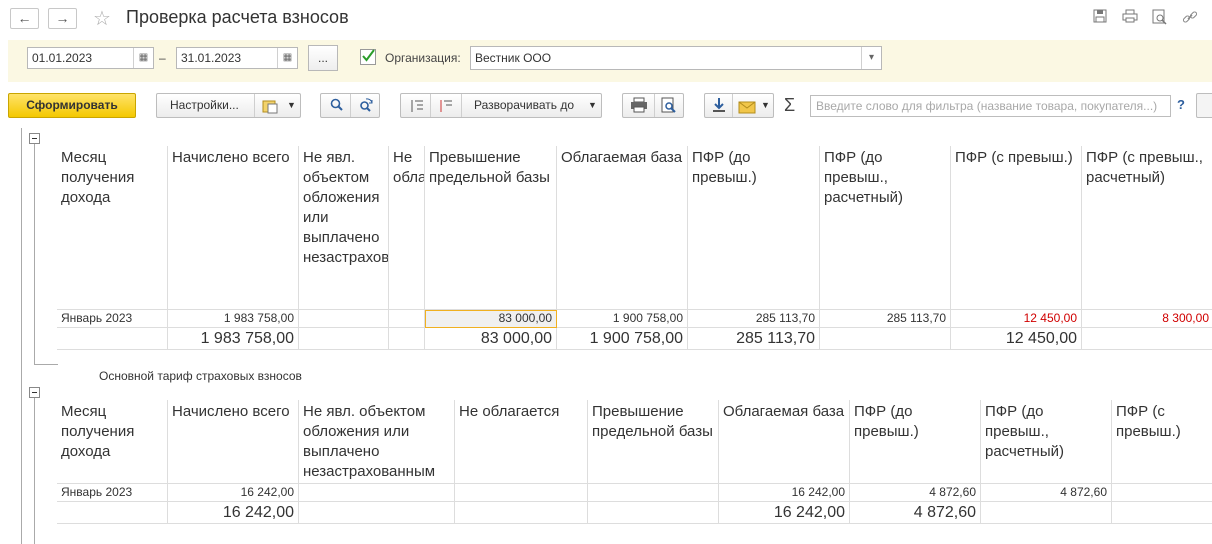  I want to click on search-next-icon, so click(366, 109).